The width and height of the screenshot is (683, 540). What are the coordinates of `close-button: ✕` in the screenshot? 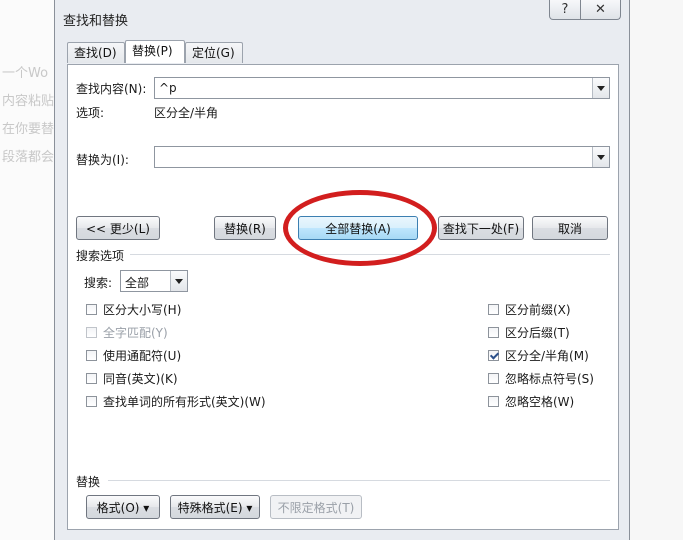 It's located at (601, 10).